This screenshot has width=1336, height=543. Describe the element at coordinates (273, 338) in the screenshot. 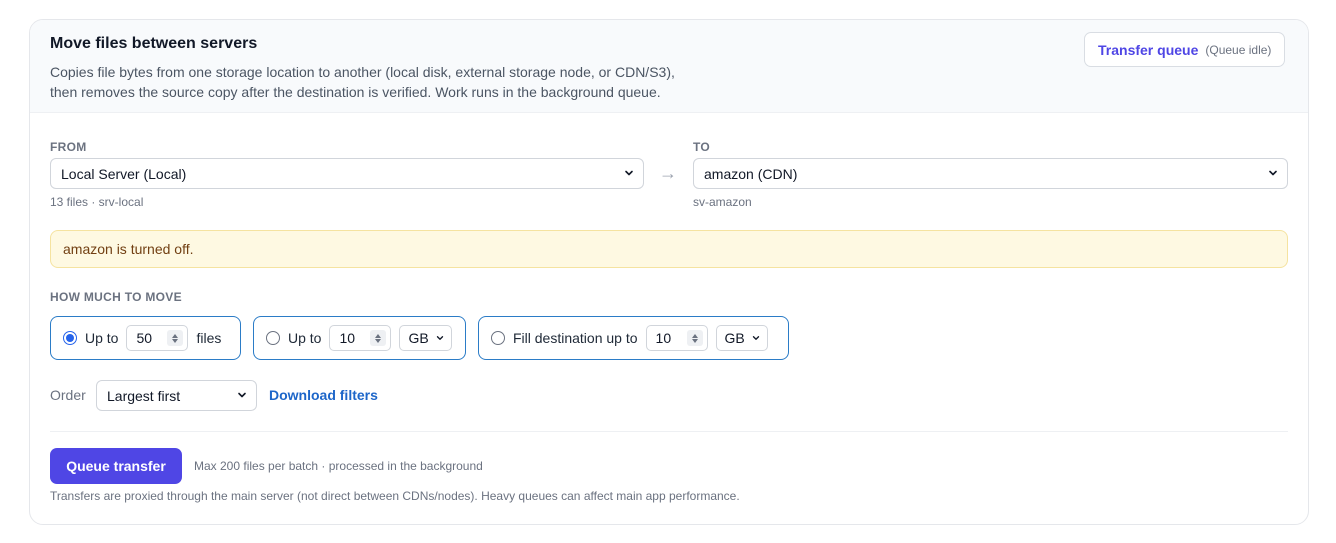

I see `radio-size` at that location.